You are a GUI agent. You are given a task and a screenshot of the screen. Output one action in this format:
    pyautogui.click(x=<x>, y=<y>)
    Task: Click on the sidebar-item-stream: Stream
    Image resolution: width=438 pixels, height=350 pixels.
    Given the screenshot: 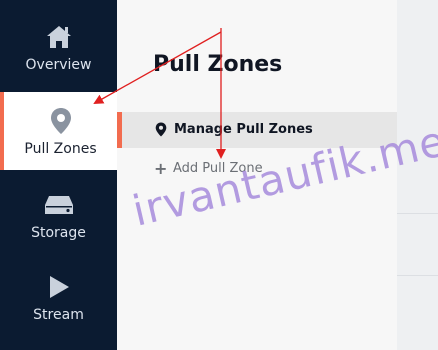 What is the action you would take?
    pyautogui.click(x=58, y=297)
    